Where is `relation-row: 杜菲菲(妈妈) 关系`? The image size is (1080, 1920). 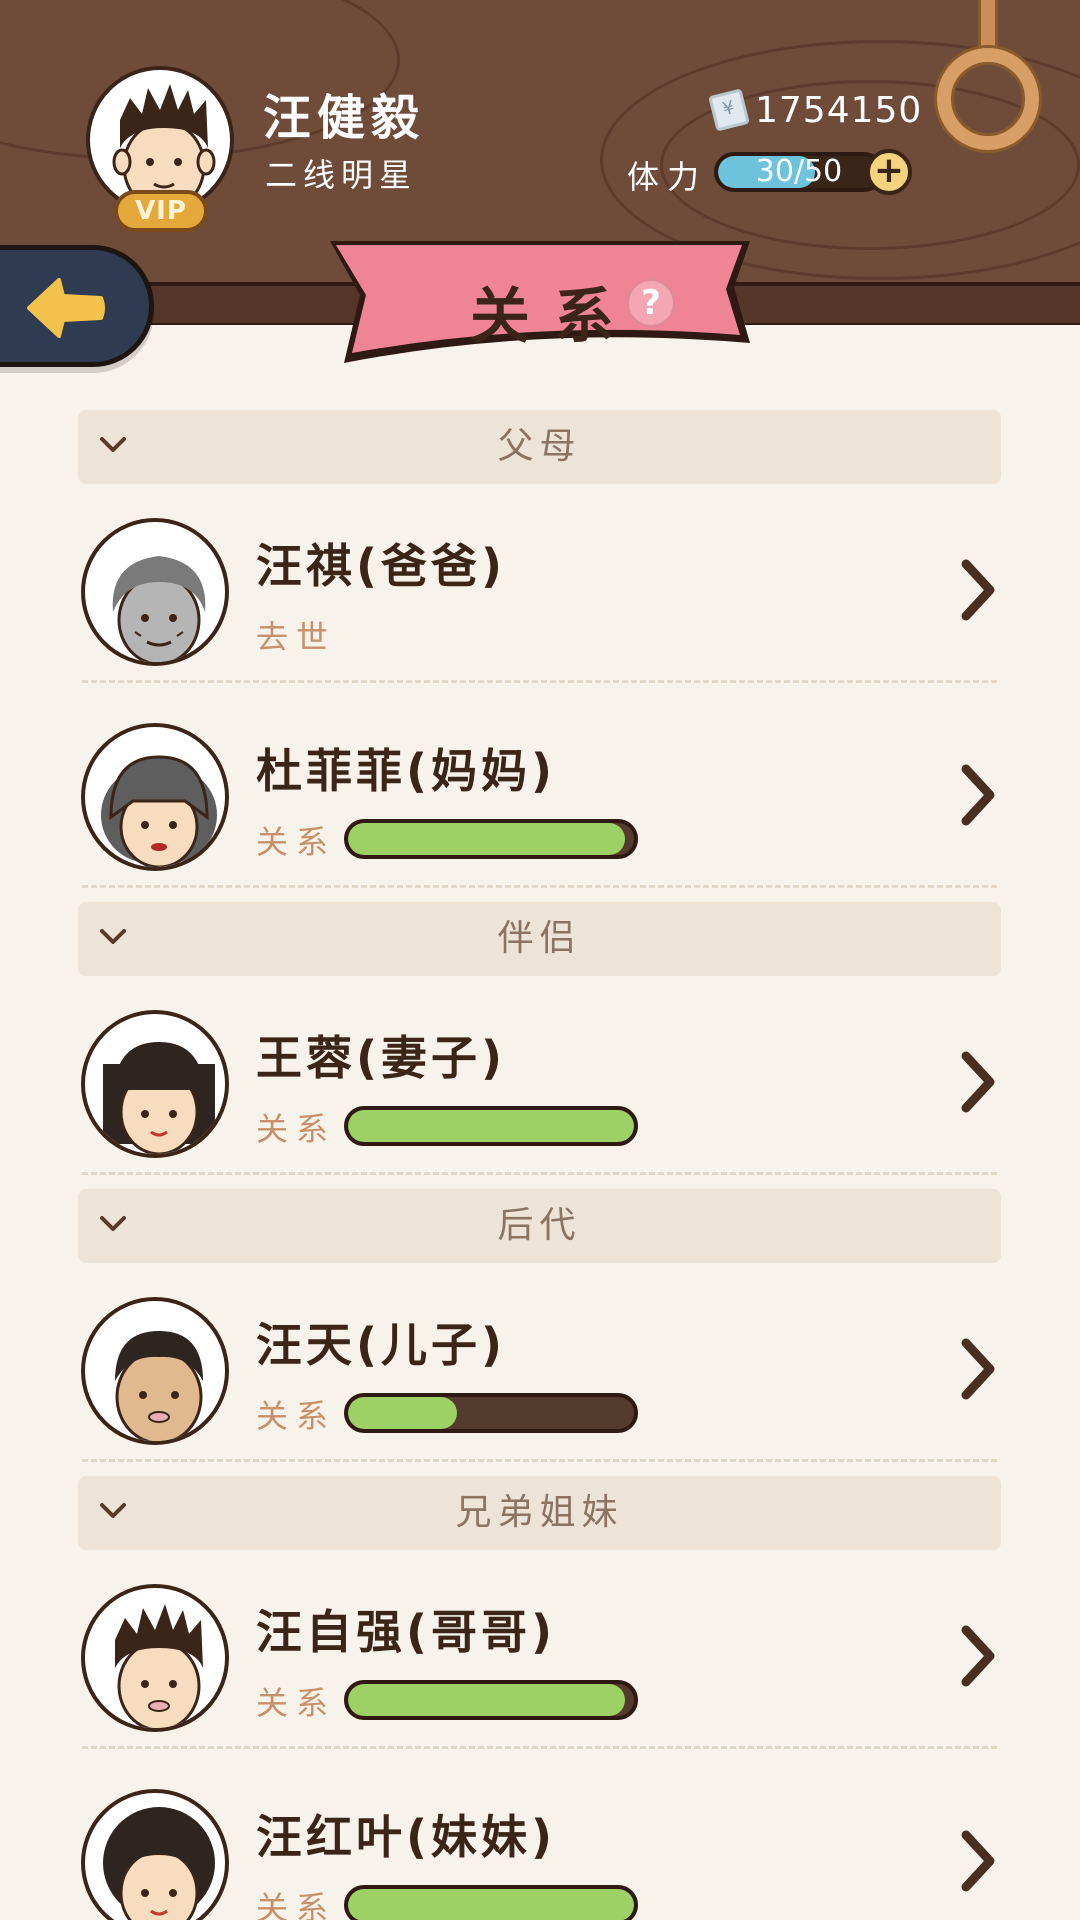 relation-row: 杜菲菲(妈妈) 关系 is located at coordinates (539, 796).